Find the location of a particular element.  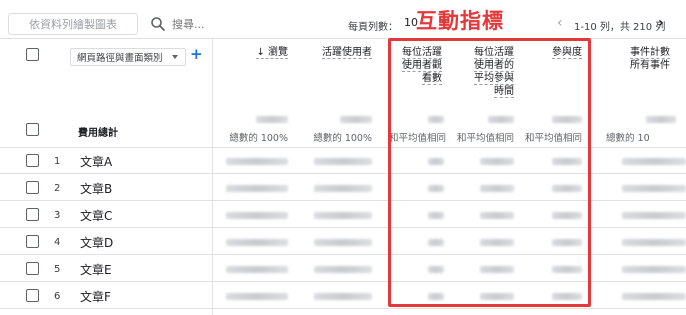

chevron-down-icon is located at coordinates (175, 57).